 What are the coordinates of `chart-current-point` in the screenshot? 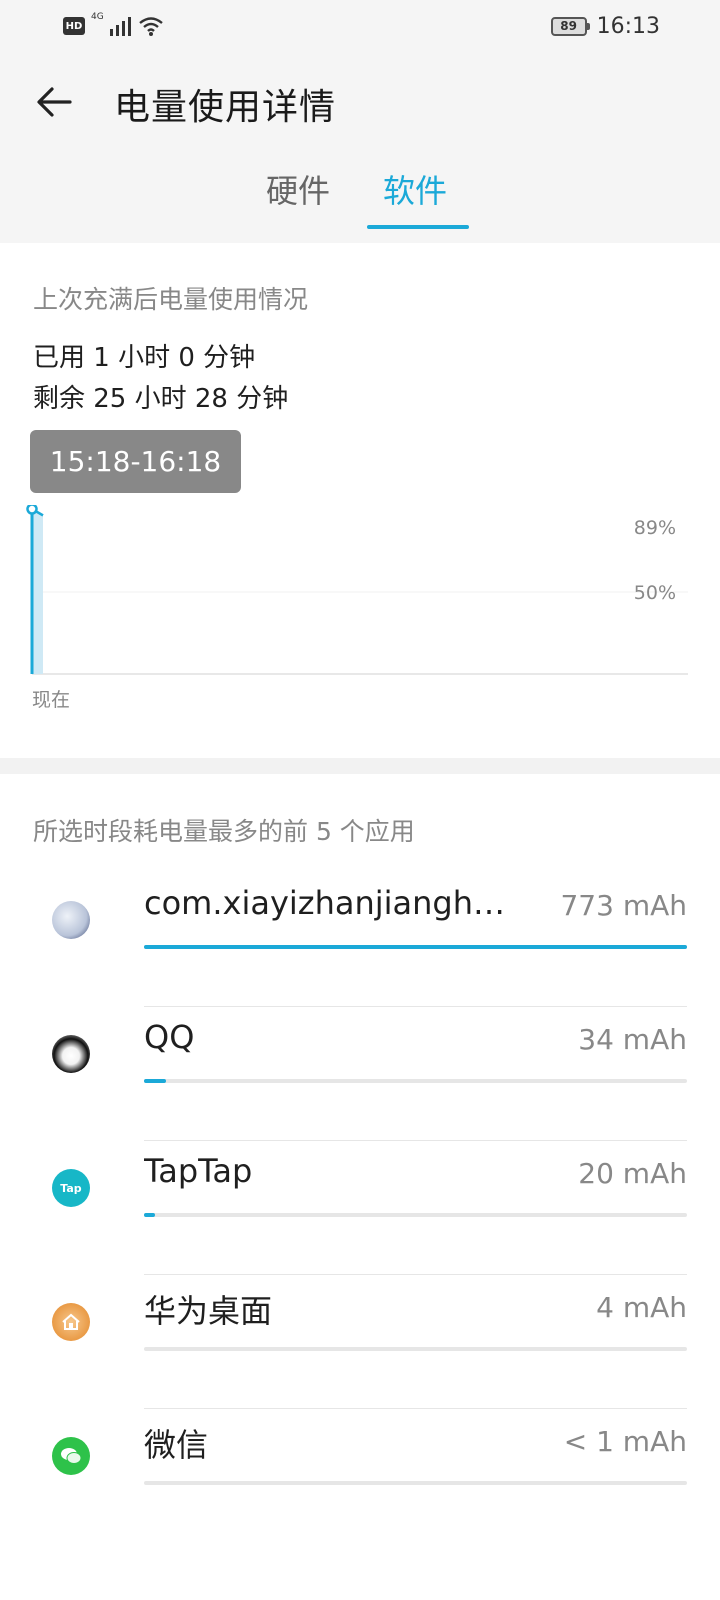 It's located at (32, 509).